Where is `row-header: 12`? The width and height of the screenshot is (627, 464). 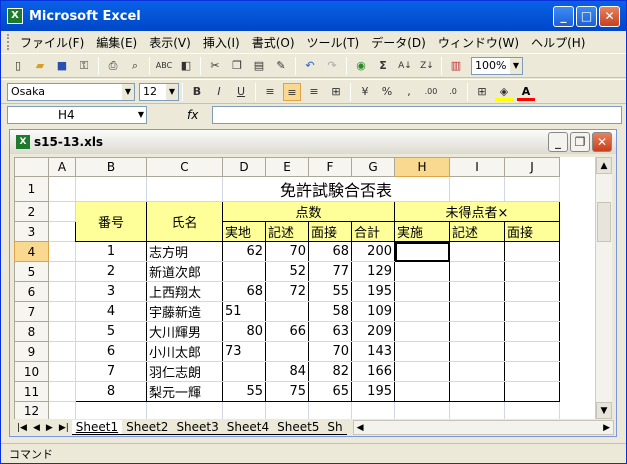
row-header: 12 is located at coordinates (31, 410).